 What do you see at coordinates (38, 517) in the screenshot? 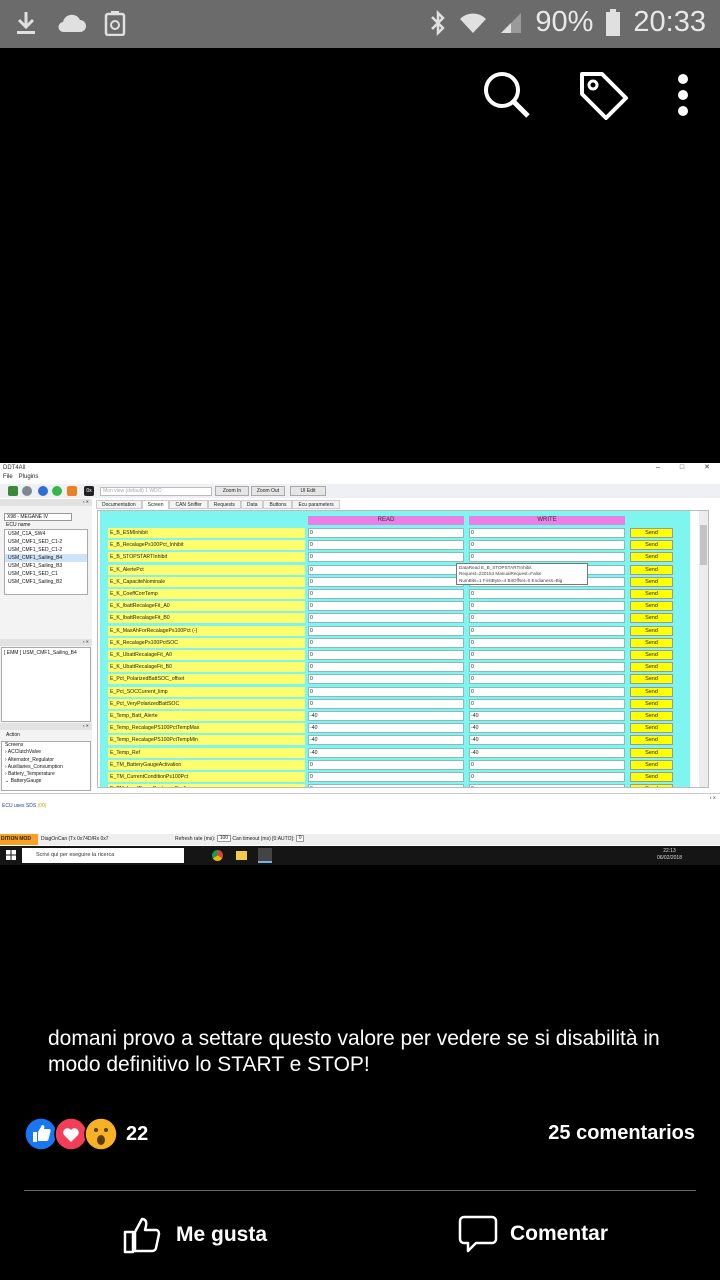
I see `vehicle-select: X98 - MEGANE IV` at bounding box center [38, 517].